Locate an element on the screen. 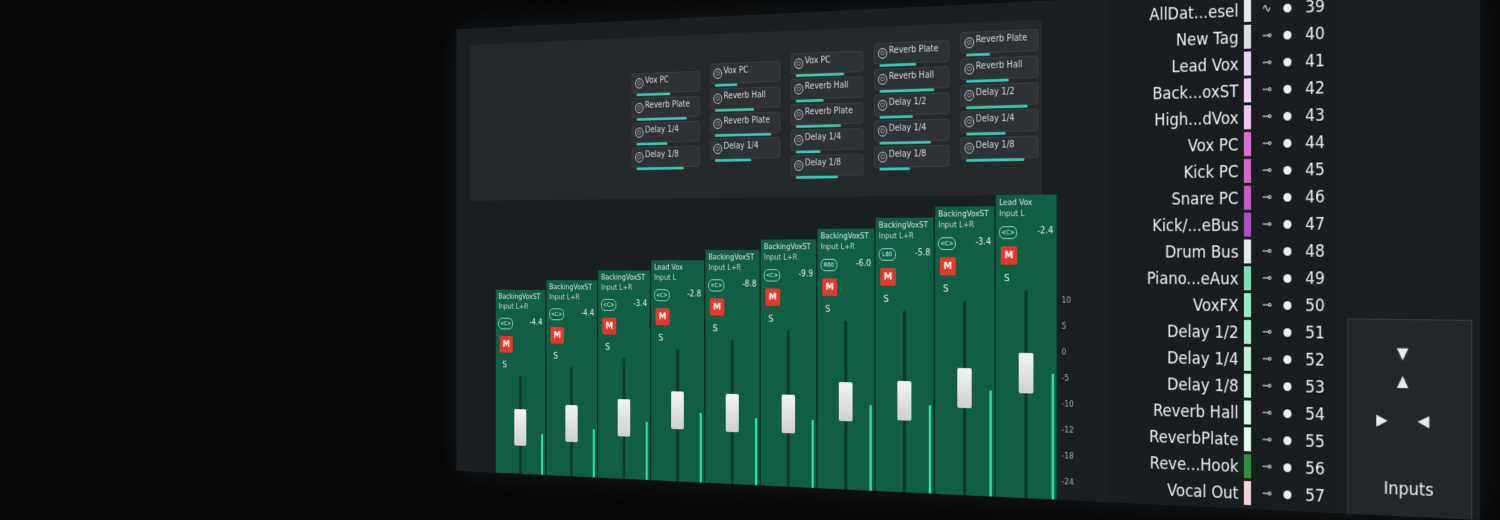 This screenshot has width=1500, height=520. chevron-right-icon: ▶ is located at coordinates (1382, 419).